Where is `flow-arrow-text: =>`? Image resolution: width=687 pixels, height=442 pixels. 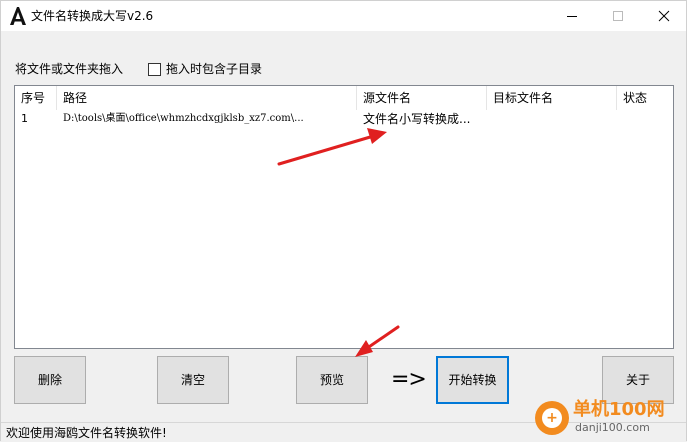
flow-arrow-text: => is located at coordinates (409, 379).